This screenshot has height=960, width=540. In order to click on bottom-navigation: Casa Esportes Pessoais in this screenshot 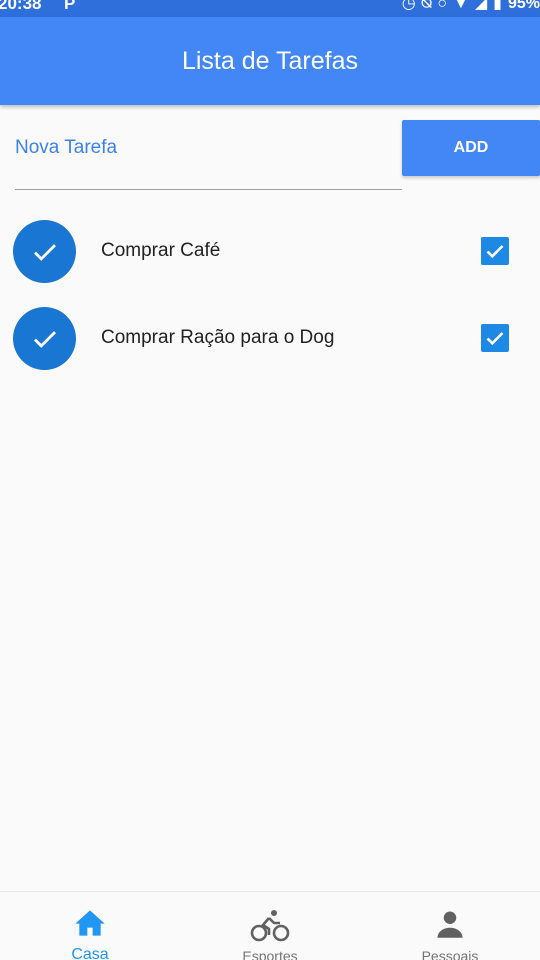, I will do `click(270, 925)`.